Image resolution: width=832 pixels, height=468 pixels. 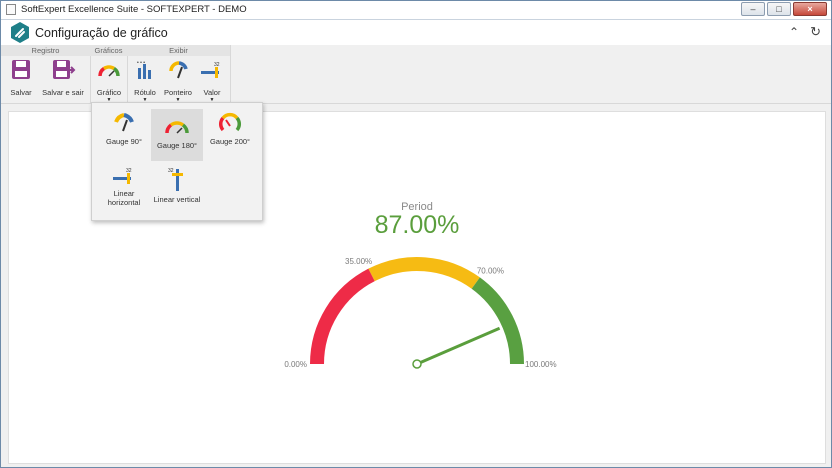 I want to click on gauge-200-icon, so click(x=230, y=122).